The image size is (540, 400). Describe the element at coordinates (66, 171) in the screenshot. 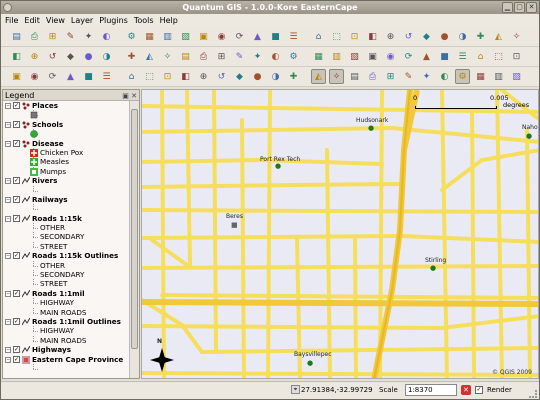

I see `legend-class: Mumps` at that location.